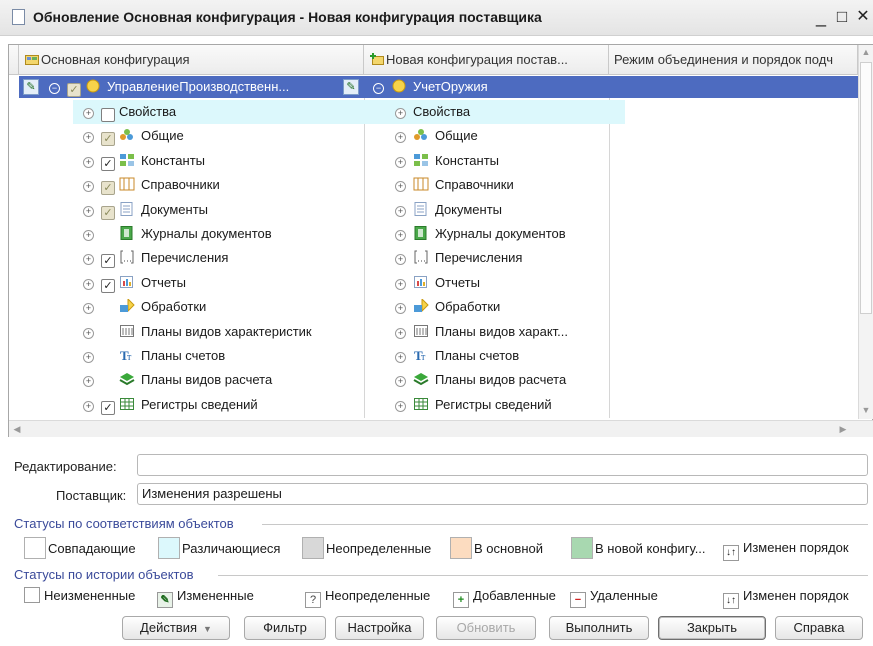 The width and height of the screenshot is (873, 646). I want to click on vendor-tree-item: + Обработки, so click(447, 307).